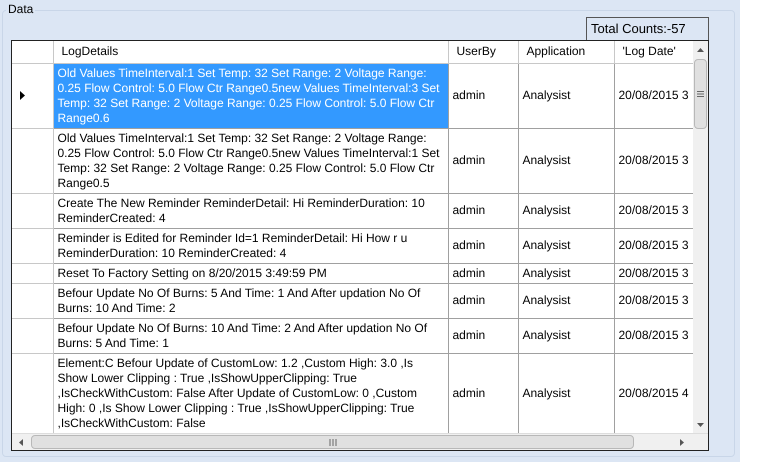  Describe the element at coordinates (700, 237) in the screenshot. I see `vertical-scrollbar` at that location.